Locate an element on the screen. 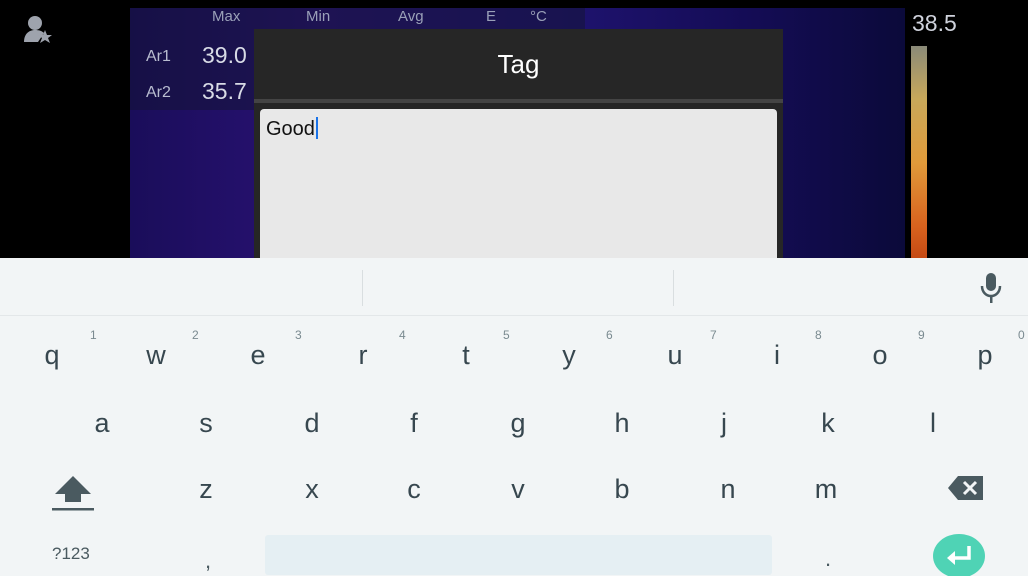 This screenshot has height=576, width=1028. key-hint-7: 7 is located at coordinates (713, 335).